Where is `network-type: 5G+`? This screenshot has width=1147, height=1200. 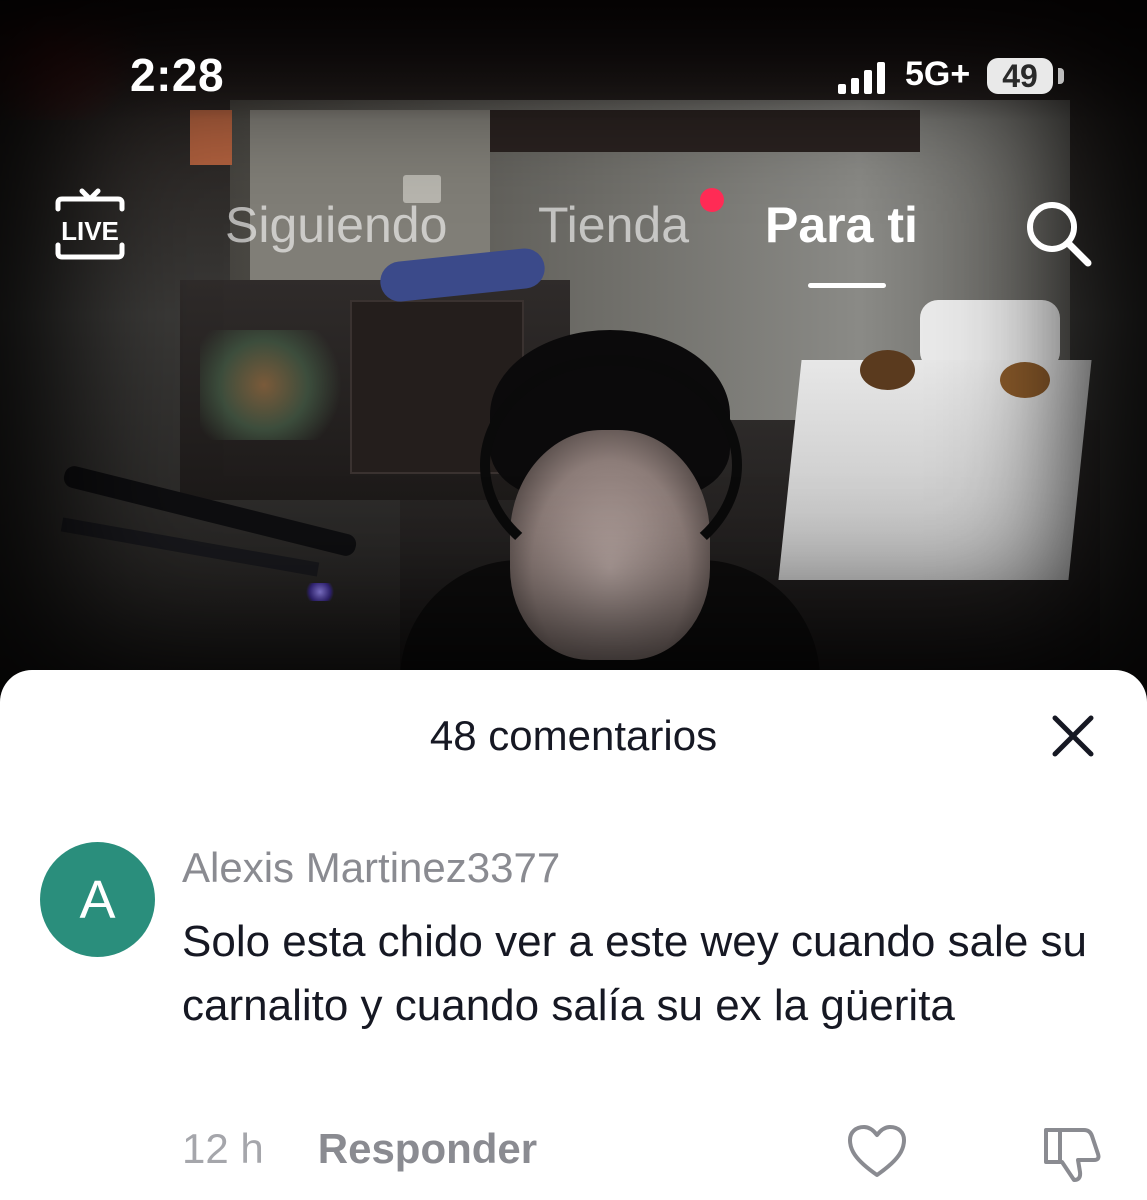
network-type: 5G+ is located at coordinates (938, 74).